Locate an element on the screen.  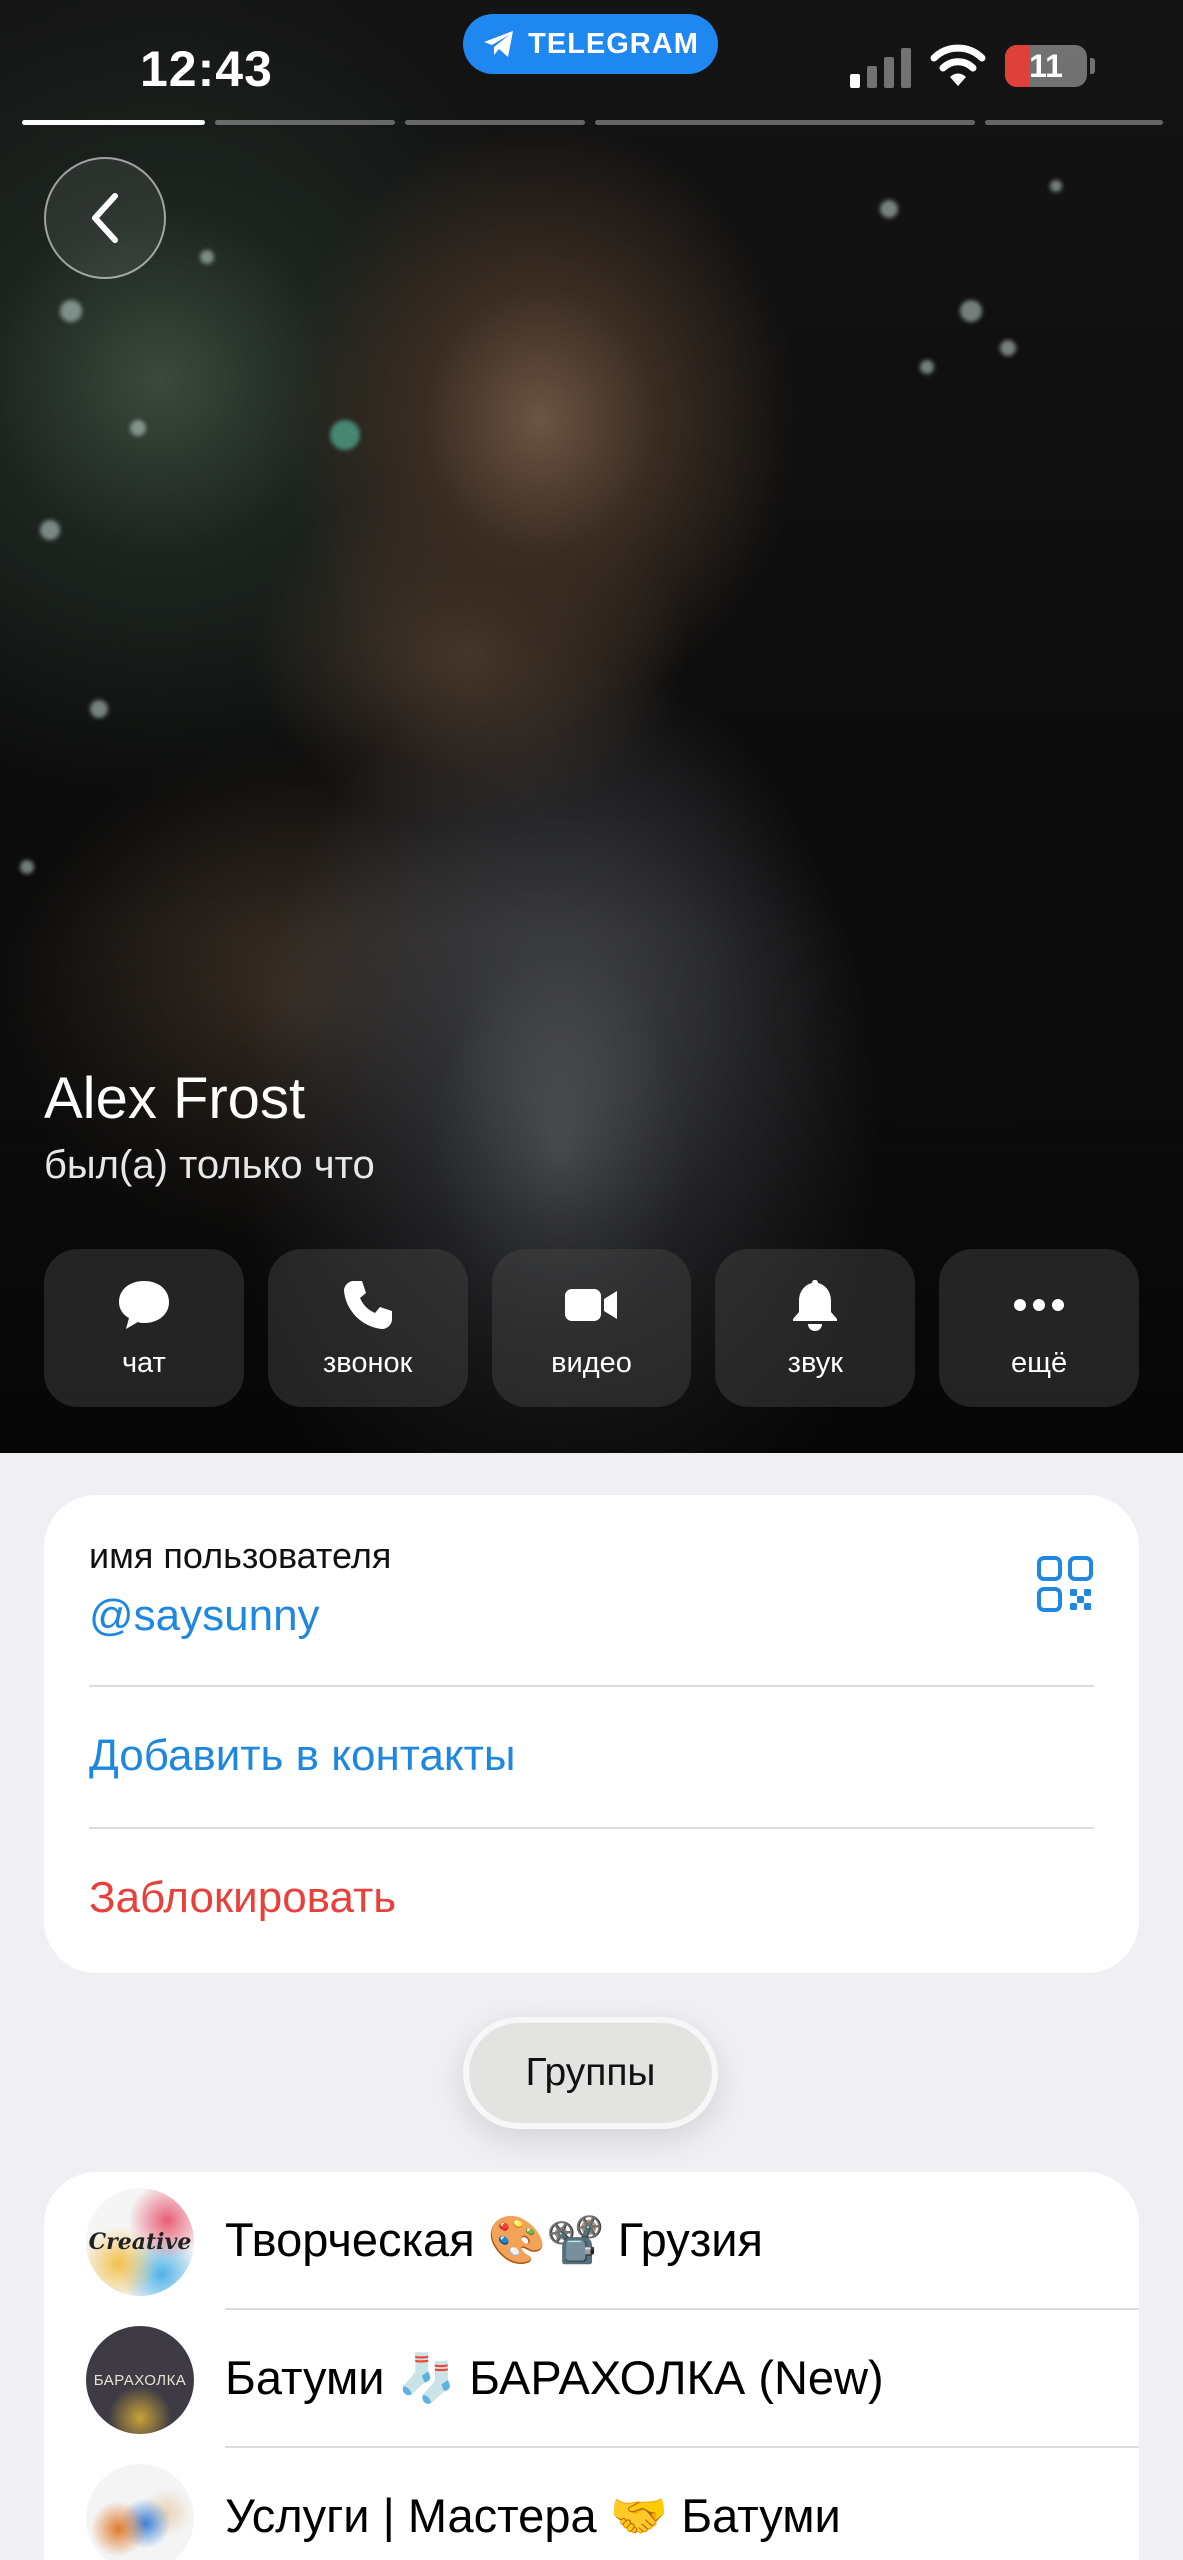
battery-indicator: 11 is located at coordinates (1046, 66).